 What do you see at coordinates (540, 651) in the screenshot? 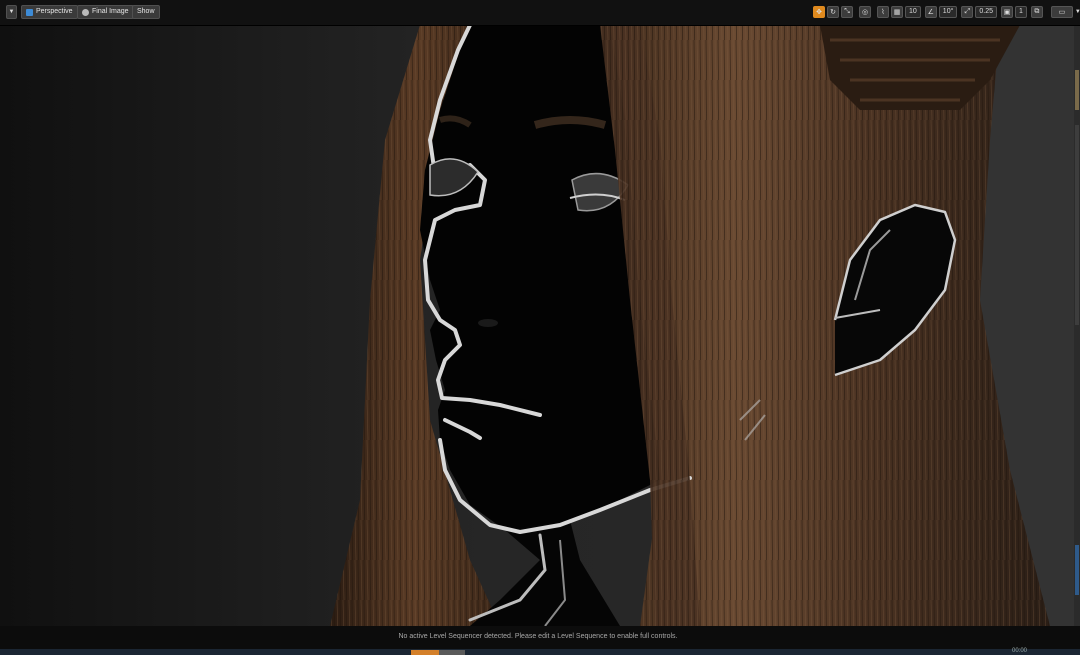
I see `timeline-strip: 00:00` at bounding box center [540, 651].